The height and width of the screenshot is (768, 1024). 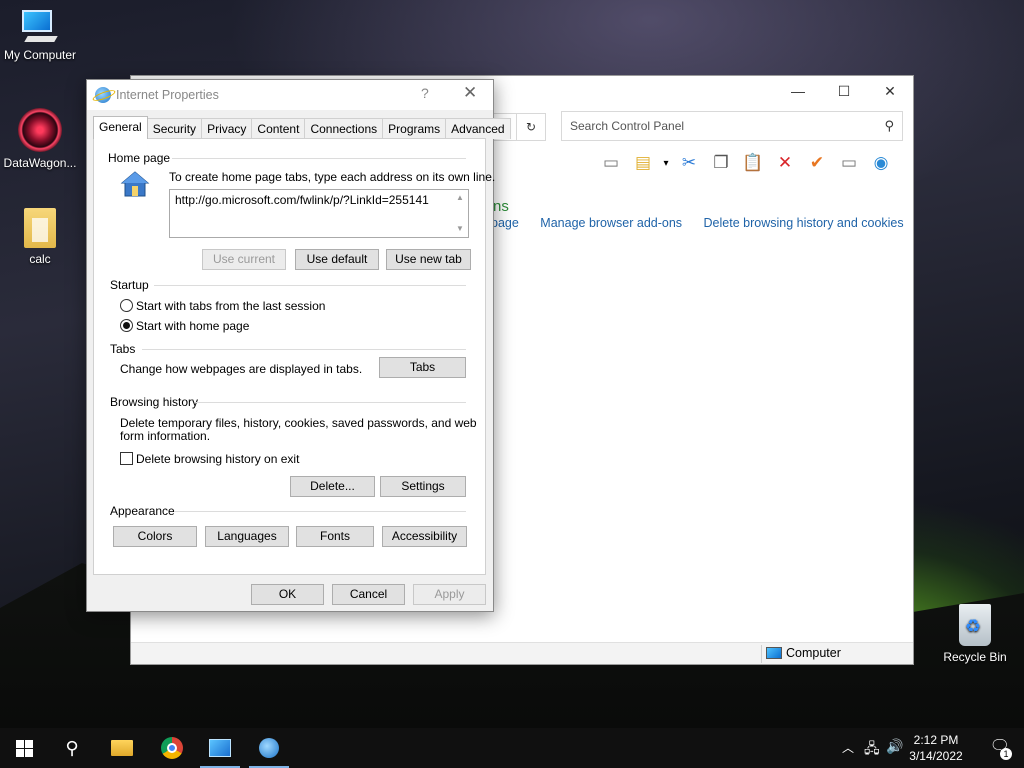 What do you see at coordinates (627, 126) in the screenshot?
I see `search-placeholder: Search Control Panel` at bounding box center [627, 126].